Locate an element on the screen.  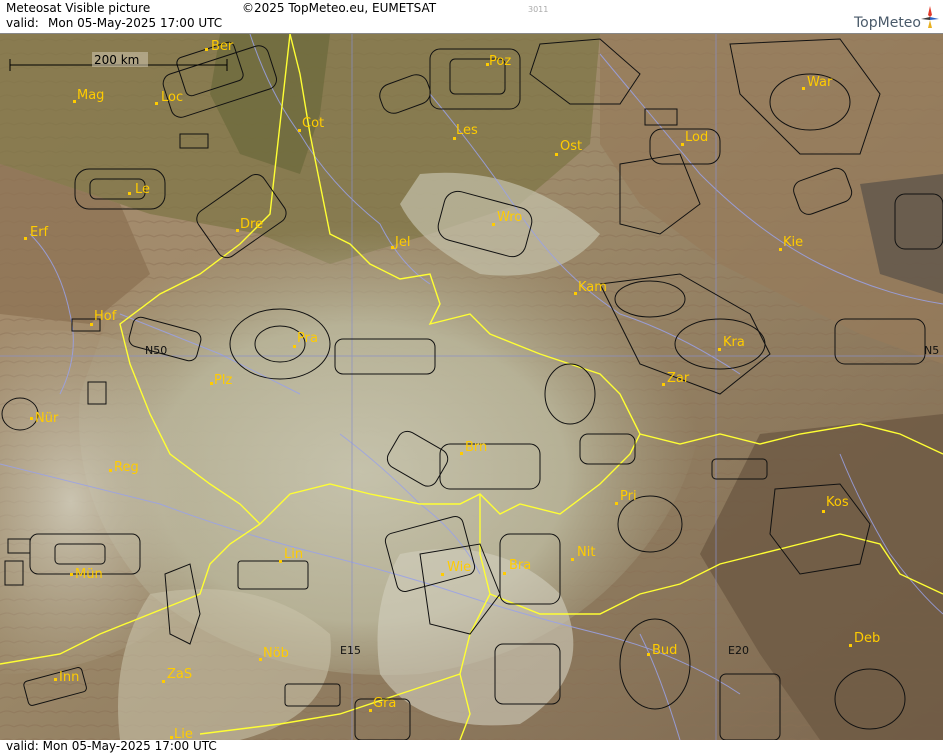
city-zar: Zar is located at coordinates (676, 378).